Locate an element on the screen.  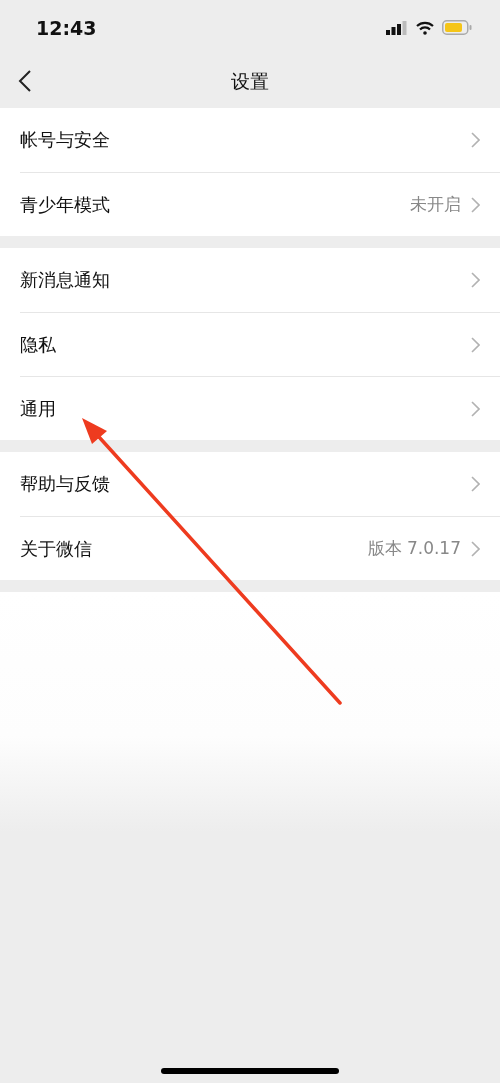
settings-row: 隐私 is located at coordinates (260, 344).